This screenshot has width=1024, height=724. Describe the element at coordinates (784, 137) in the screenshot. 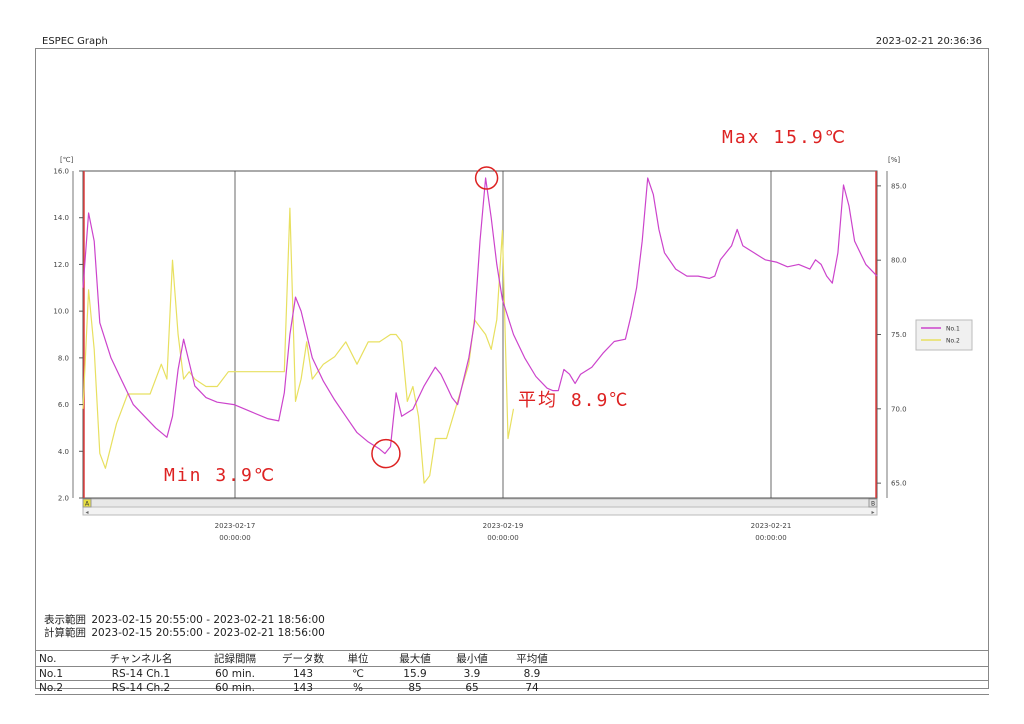

I see `max-annotation: Max 15.9℃` at that location.